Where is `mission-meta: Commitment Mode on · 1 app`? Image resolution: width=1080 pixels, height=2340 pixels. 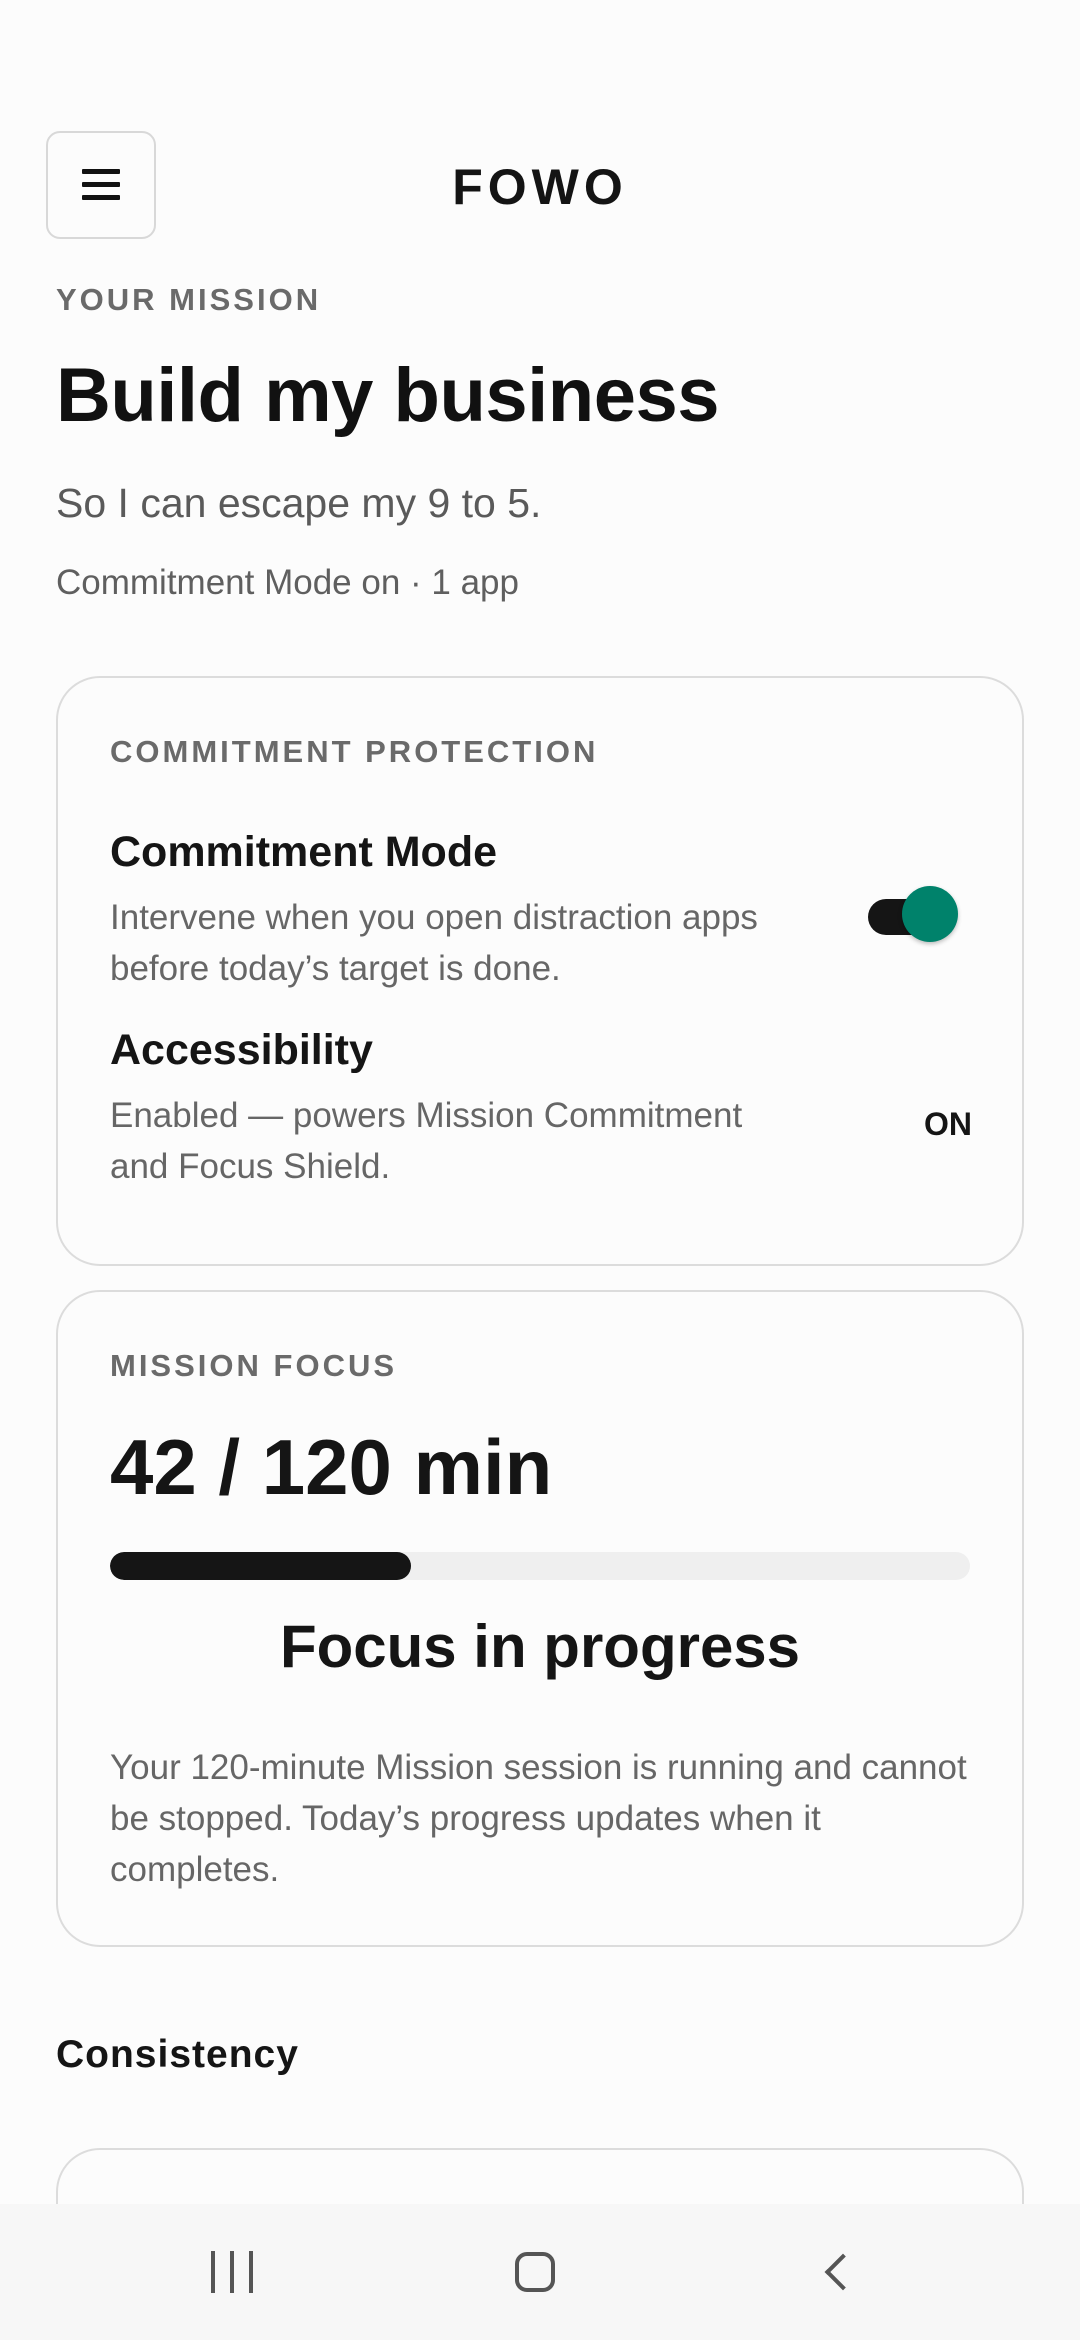 mission-meta: Commitment Mode on · 1 app is located at coordinates (287, 582).